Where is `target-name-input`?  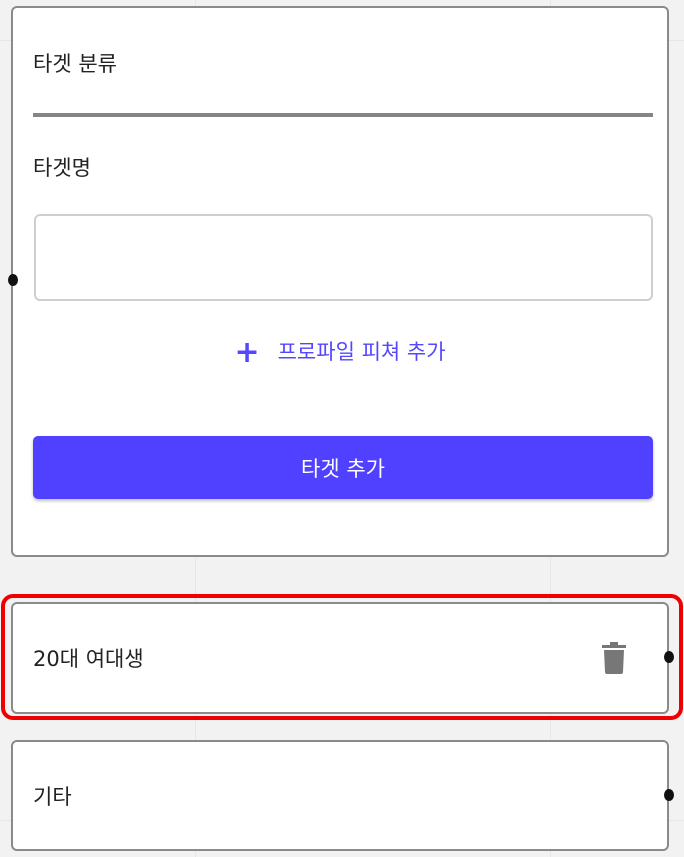 target-name-input is located at coordinates (343, 257).